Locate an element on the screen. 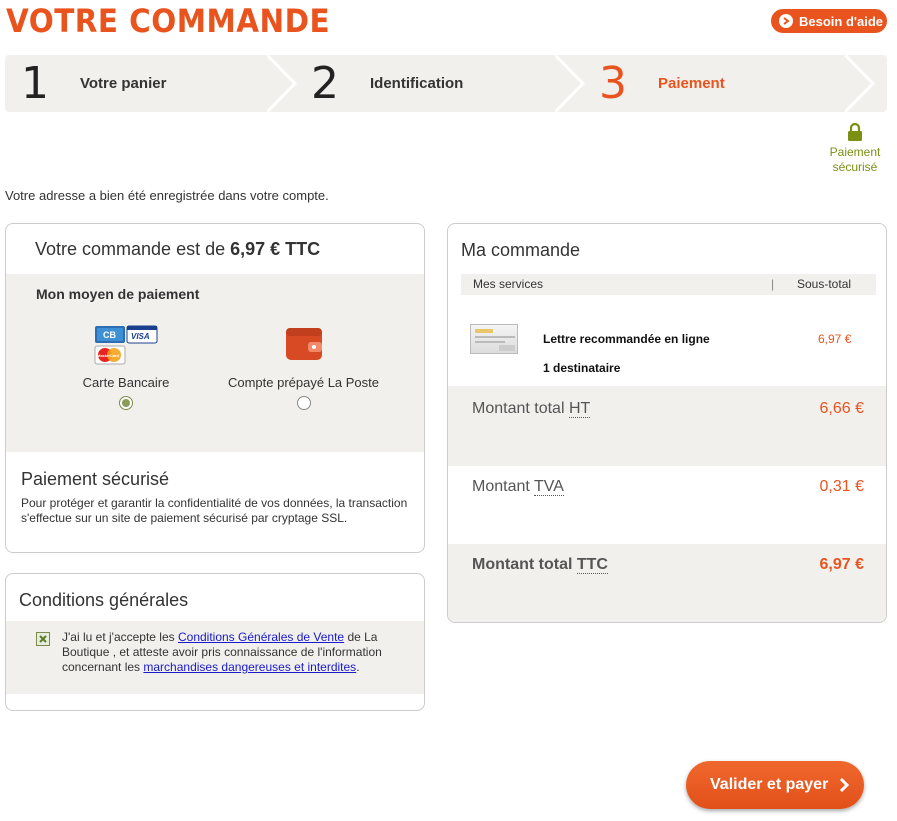 This screenshot has width=897, height=821. card-logo-mastercard: MasterCard is located at coordinates (108, 355).